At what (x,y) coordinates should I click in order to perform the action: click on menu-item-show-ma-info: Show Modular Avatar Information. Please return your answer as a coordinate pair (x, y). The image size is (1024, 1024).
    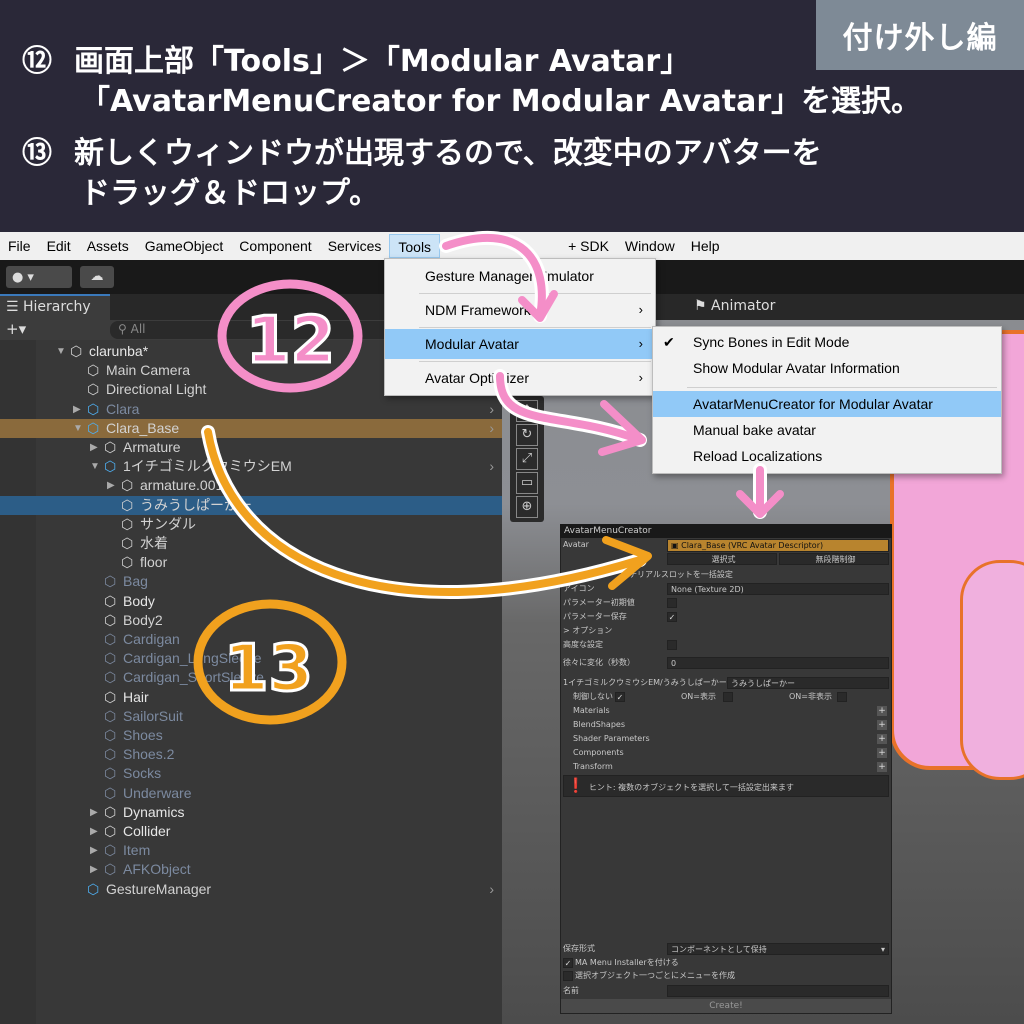
    Looking at the image, I should click on (827, 368).